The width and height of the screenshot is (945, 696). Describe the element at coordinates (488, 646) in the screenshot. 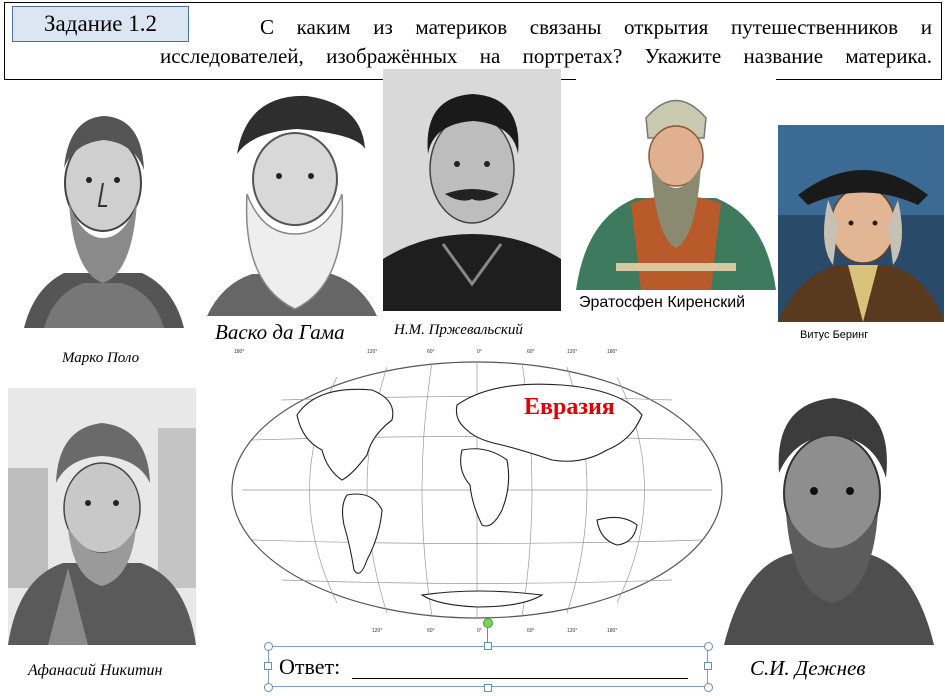

I see `resize-handle-top` at that location.